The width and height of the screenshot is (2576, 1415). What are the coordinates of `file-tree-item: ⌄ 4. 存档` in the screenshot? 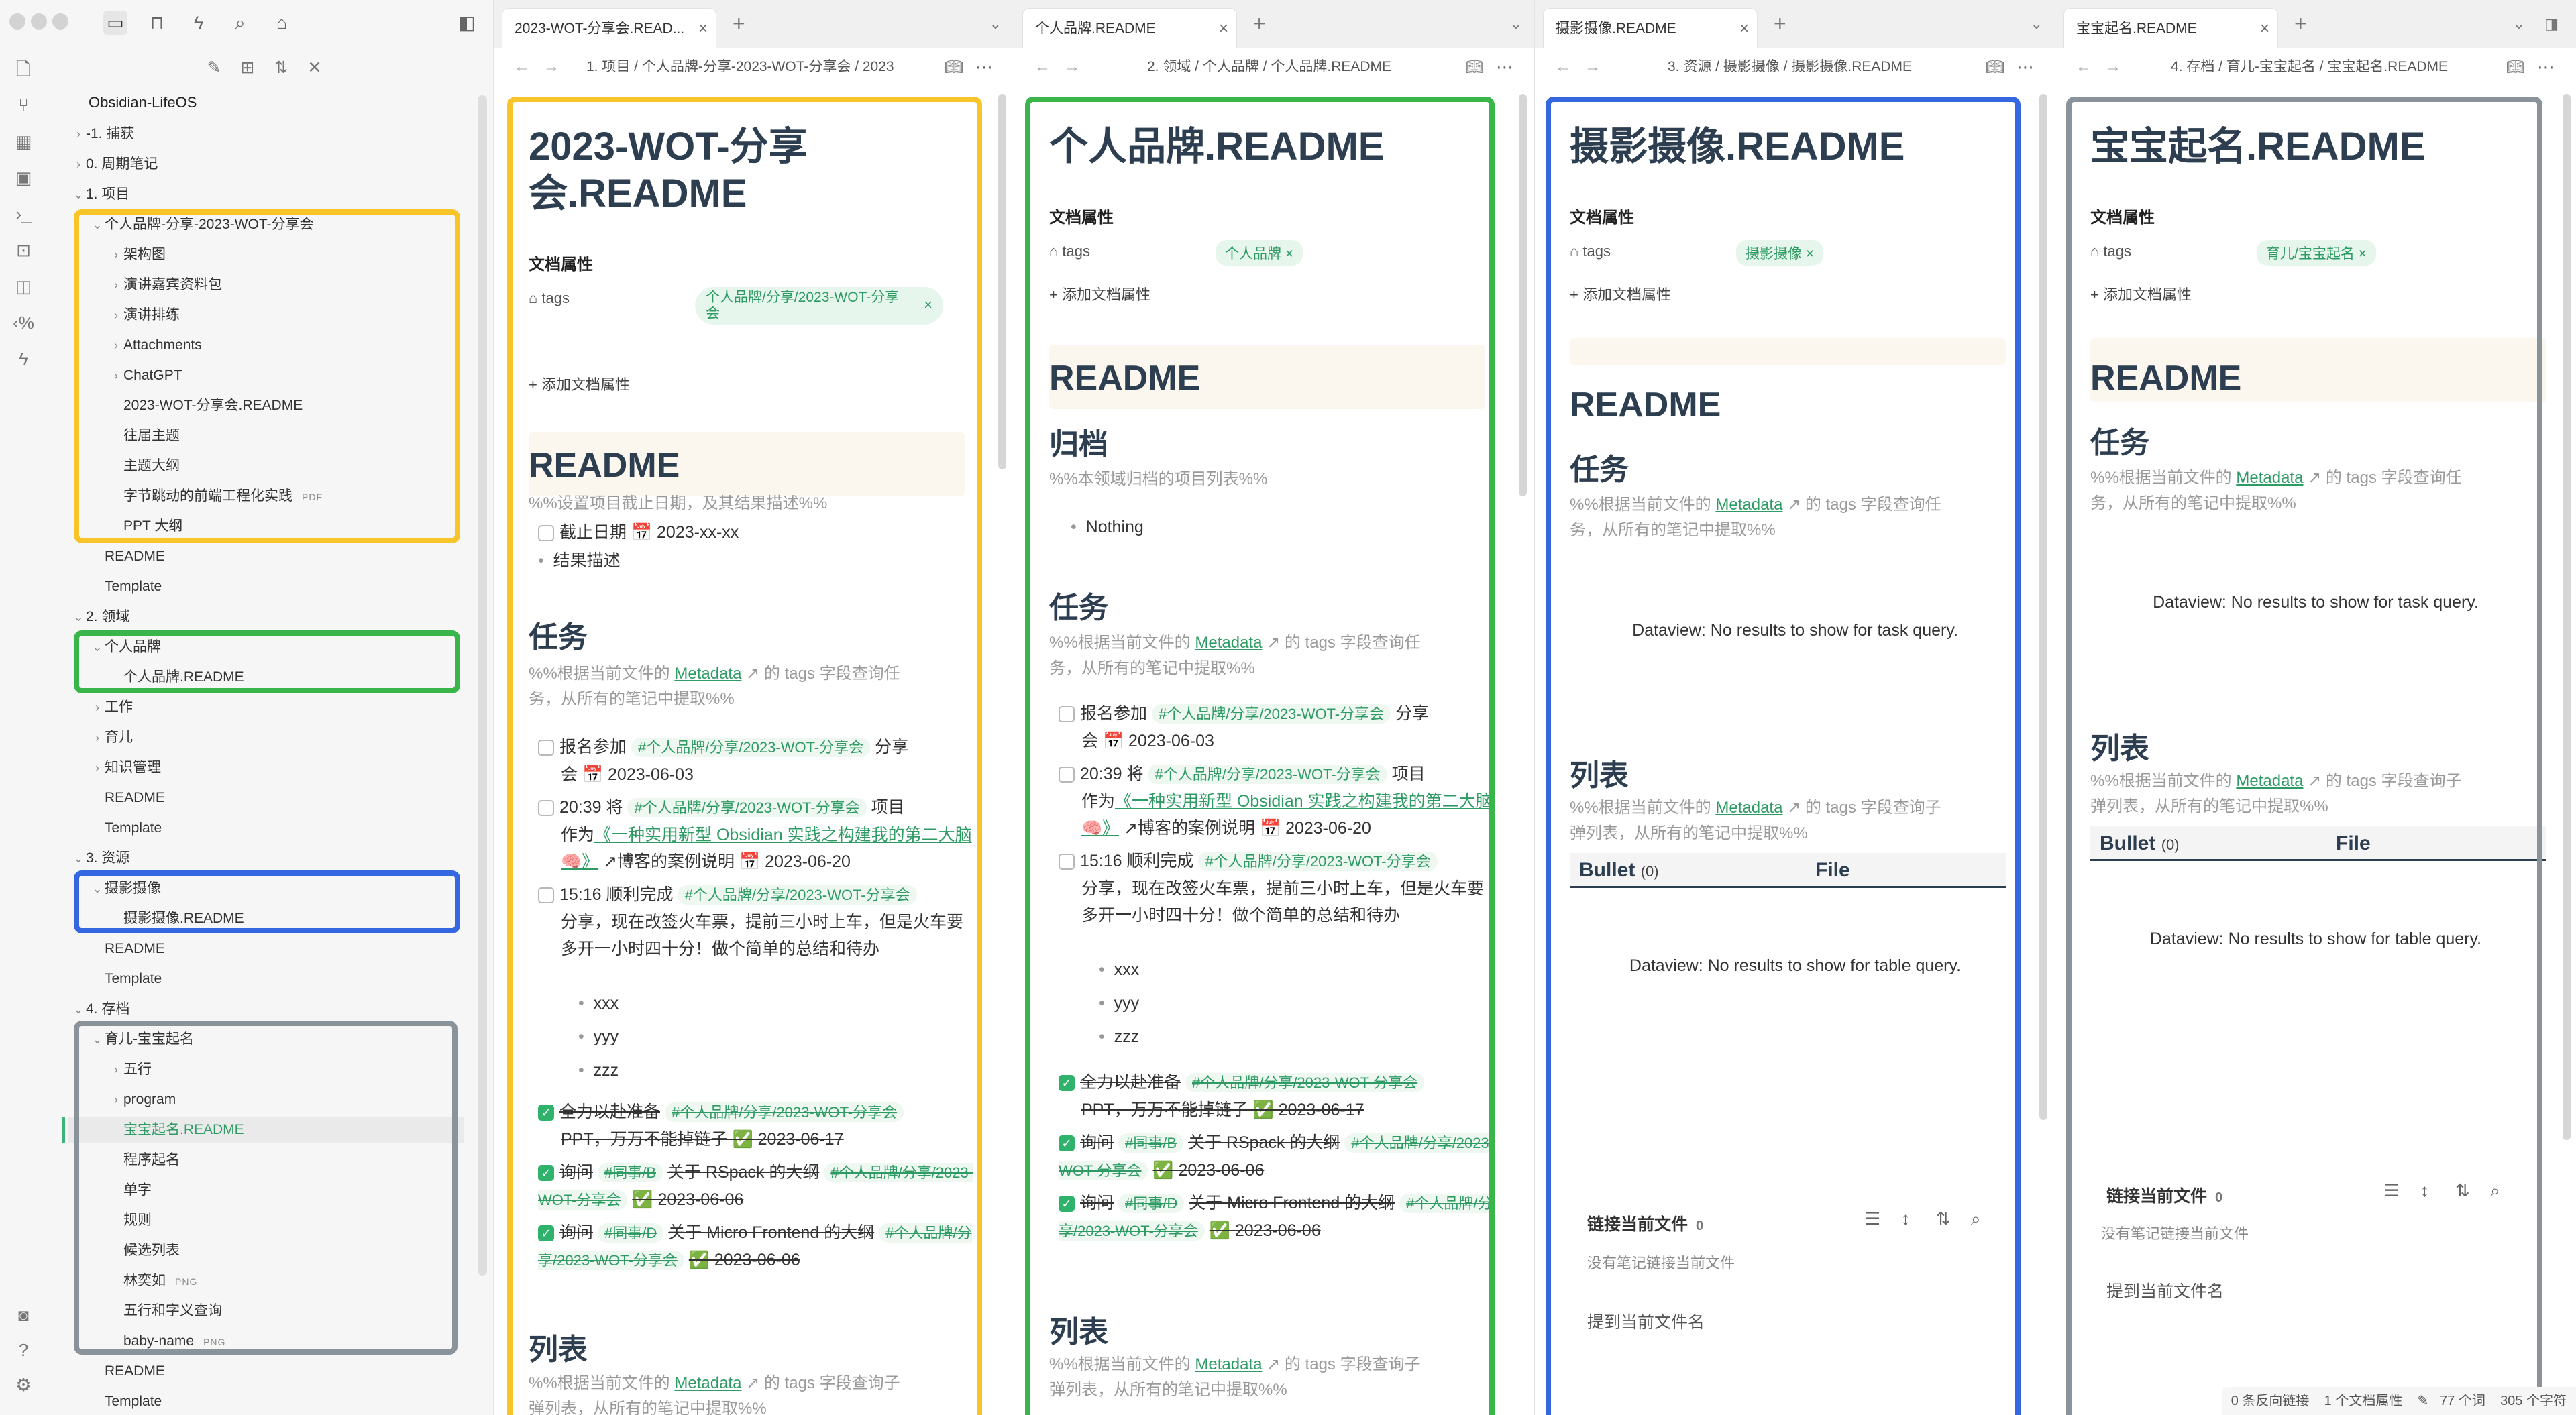 It's located at (88, 1009).